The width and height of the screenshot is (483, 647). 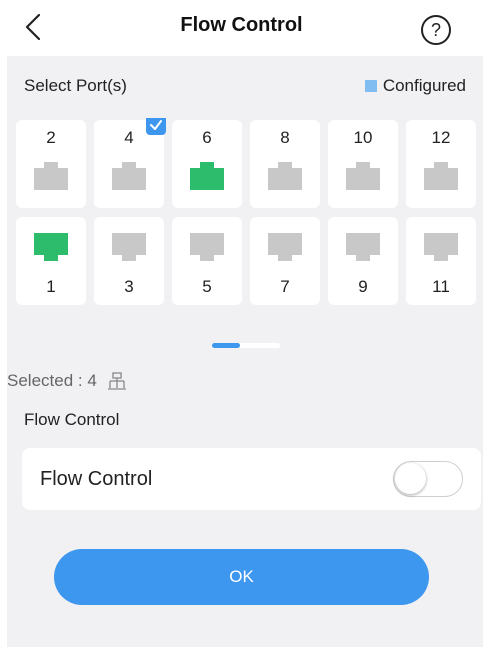 I want to click on port-5: 5, so click(x=207, y=261).